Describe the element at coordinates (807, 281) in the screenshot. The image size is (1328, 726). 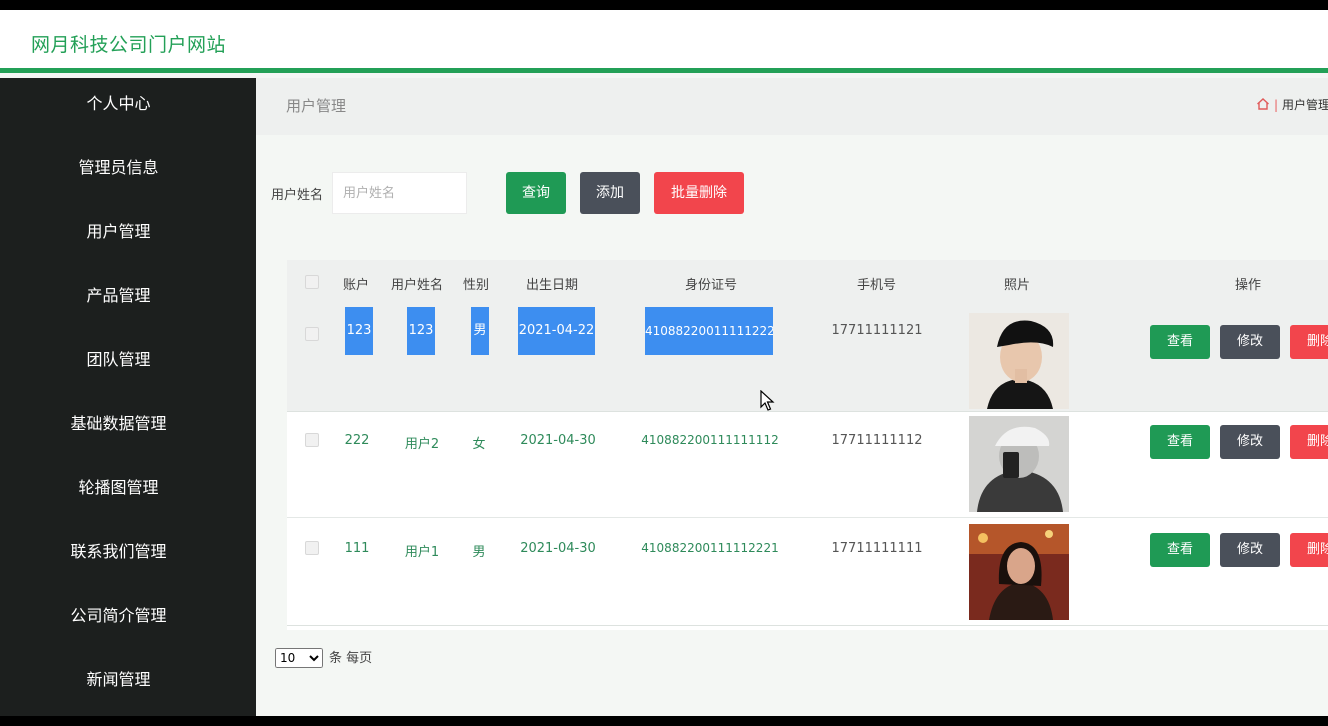
I see `table-header: 账户 用户姓名 性别 出生日期 身份证号 手机号 照片 操作` at that location.